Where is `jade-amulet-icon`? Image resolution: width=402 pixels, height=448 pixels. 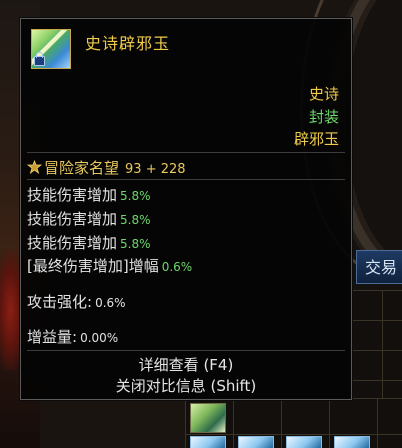
jade-amulet-icon is located at coordinates (51, 49).